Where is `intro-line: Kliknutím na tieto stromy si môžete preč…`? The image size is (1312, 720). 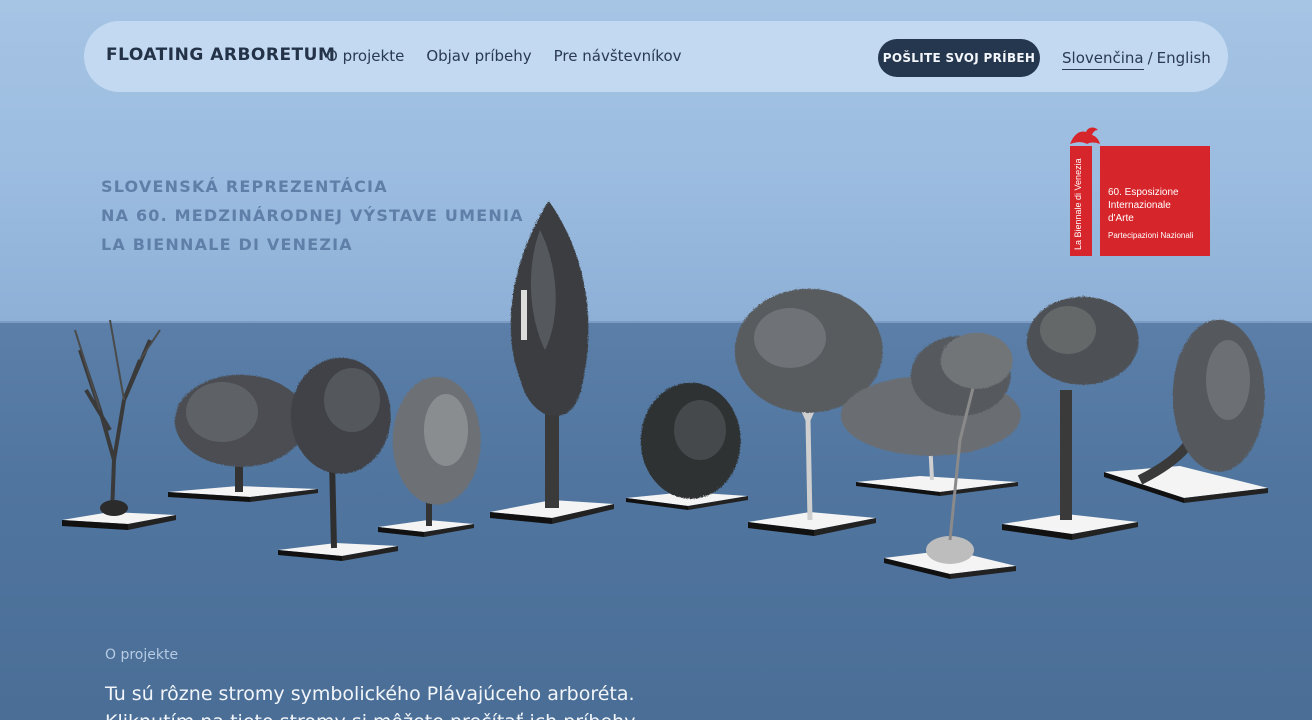 intro-line: Kliknutím na tieto stromy si môžete preč… is located at coordinates (455, 714).